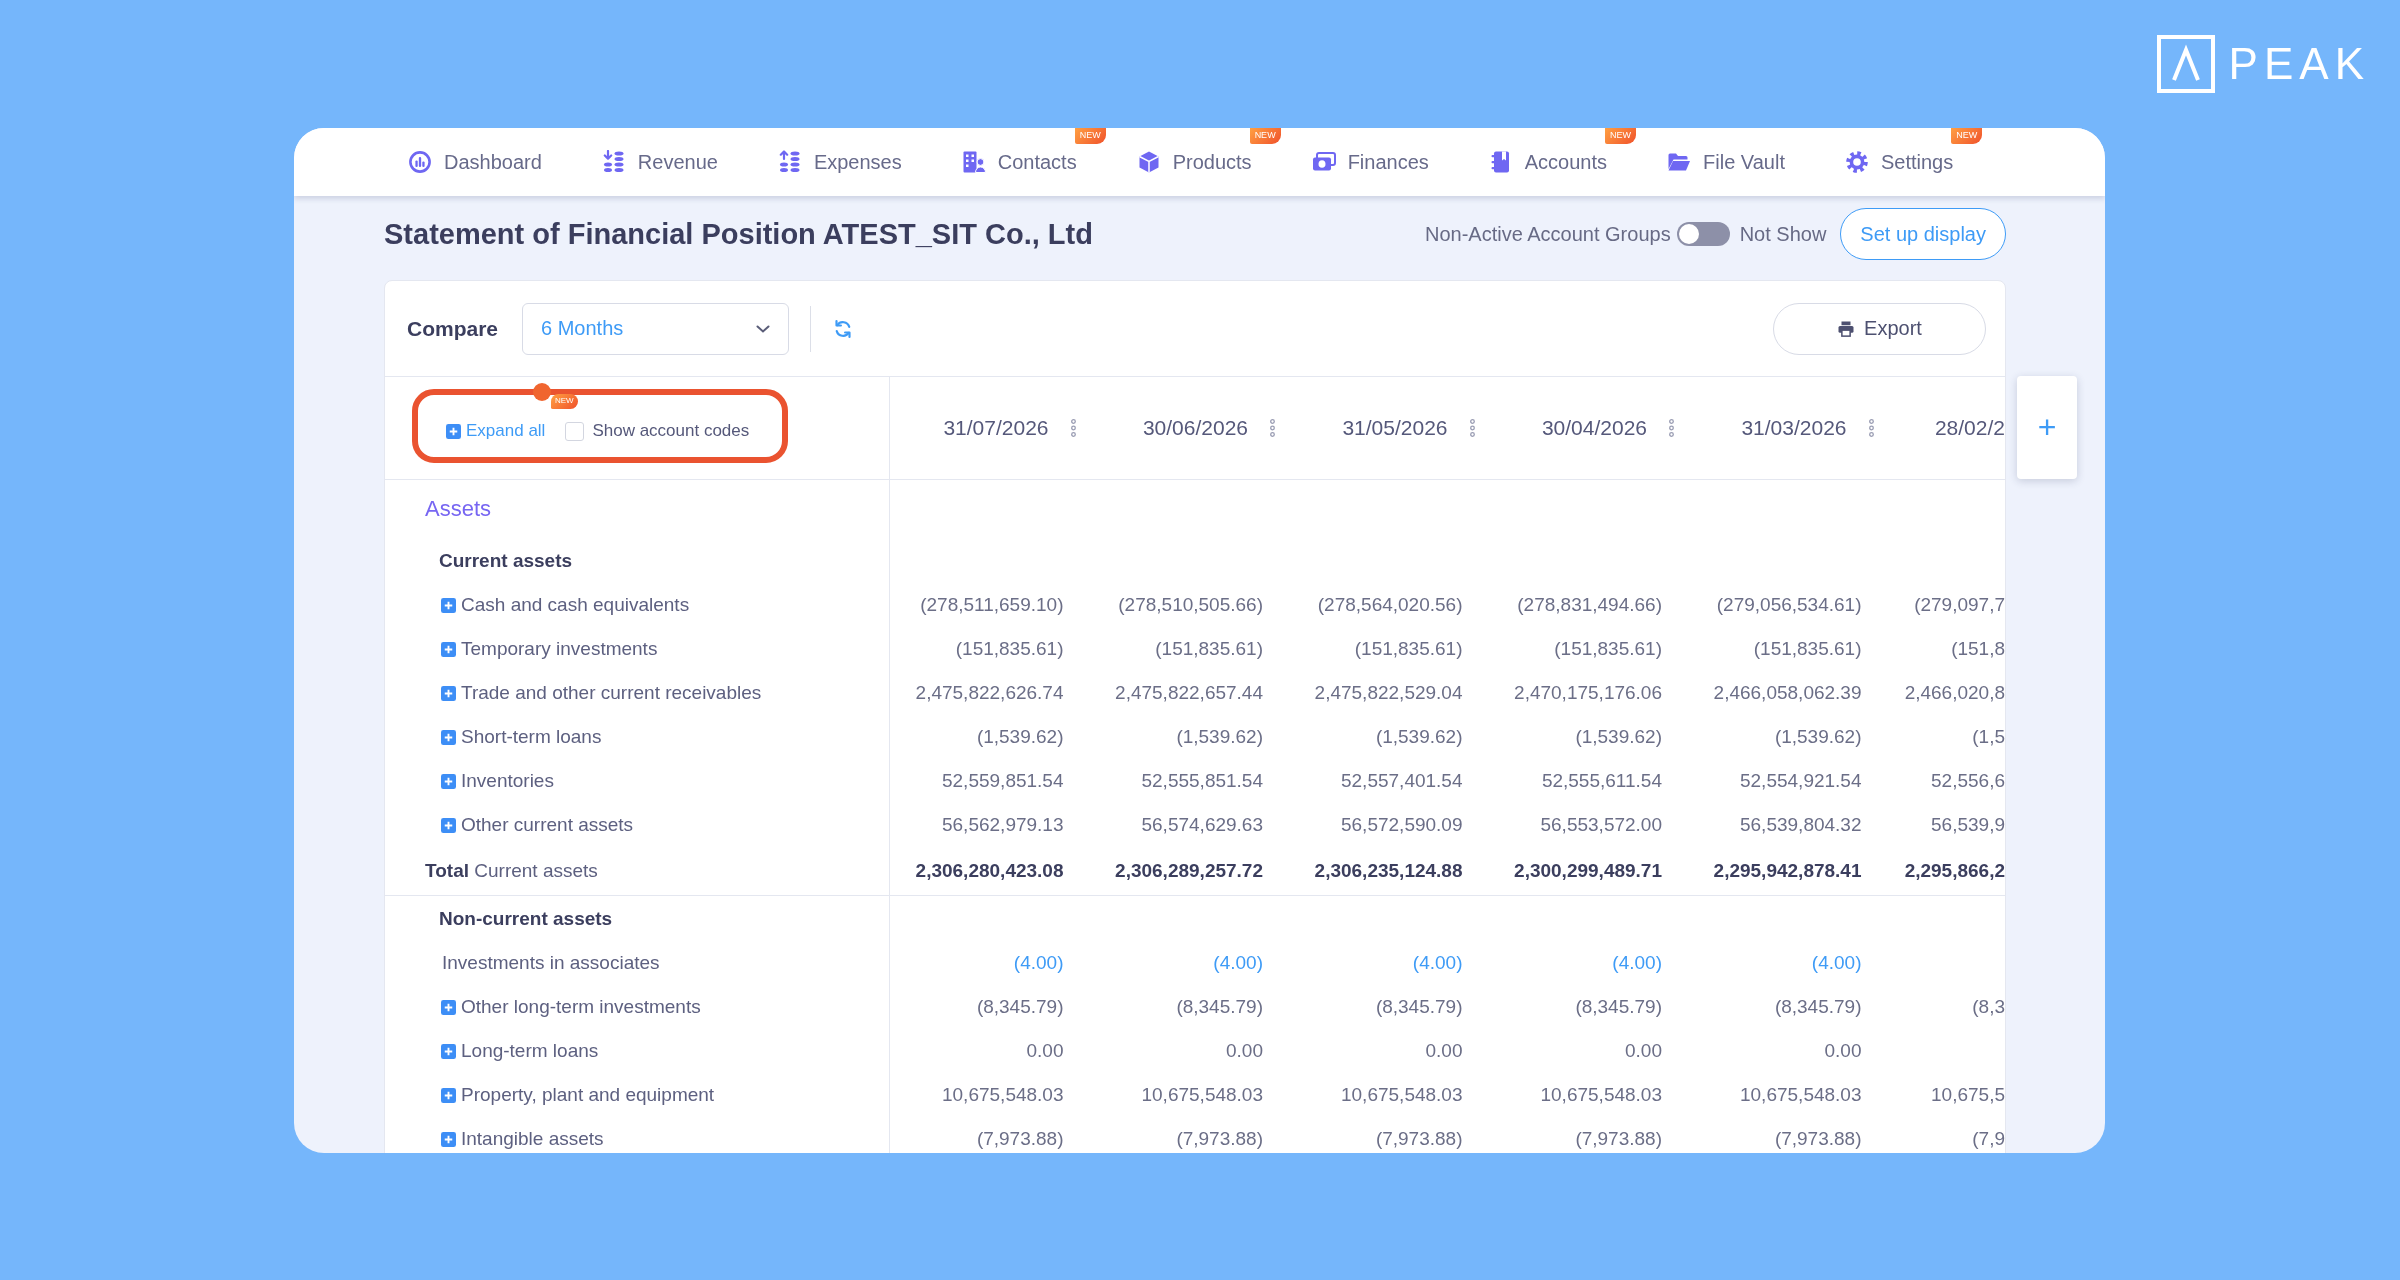  What do you see at coordinates (575, 605) in the screenshot?
I see `account-name: Cash and cash equivalents` at bounding box center [575, 605].